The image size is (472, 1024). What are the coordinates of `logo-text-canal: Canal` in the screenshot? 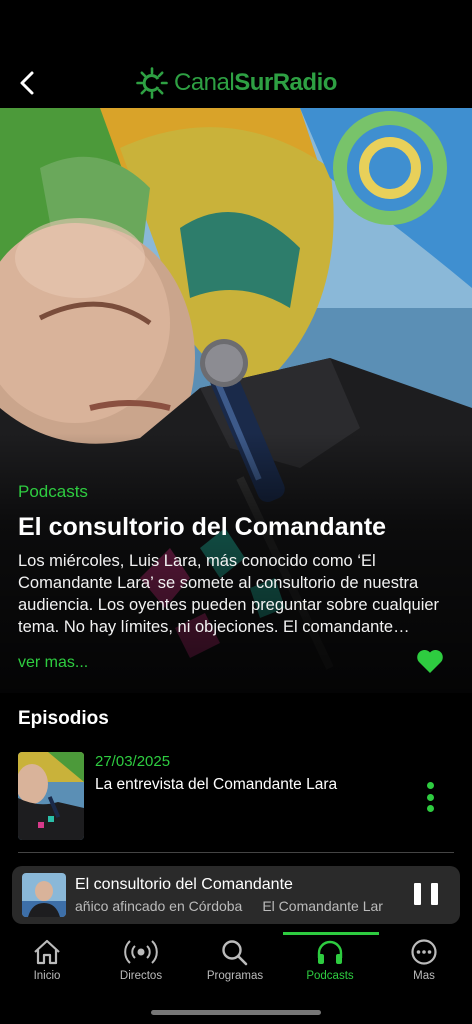 It's located at (204, 82).